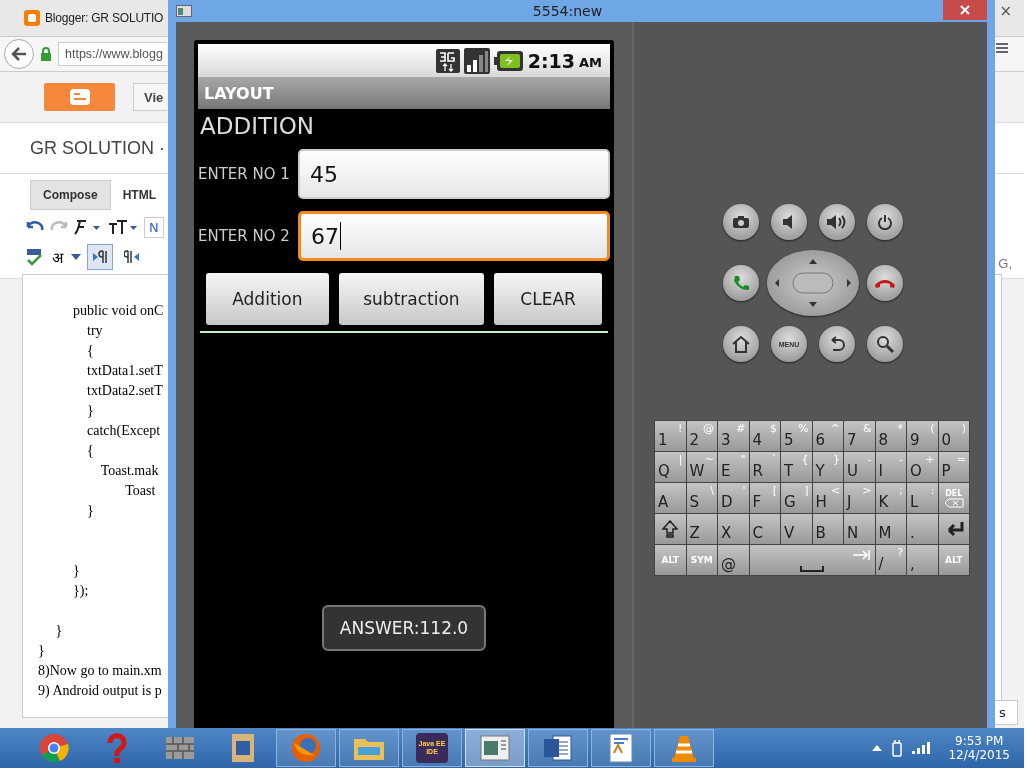  Describe the element at coordinates (764, 498) in the screenshot. I see `keyboard-key: F [` at that location.